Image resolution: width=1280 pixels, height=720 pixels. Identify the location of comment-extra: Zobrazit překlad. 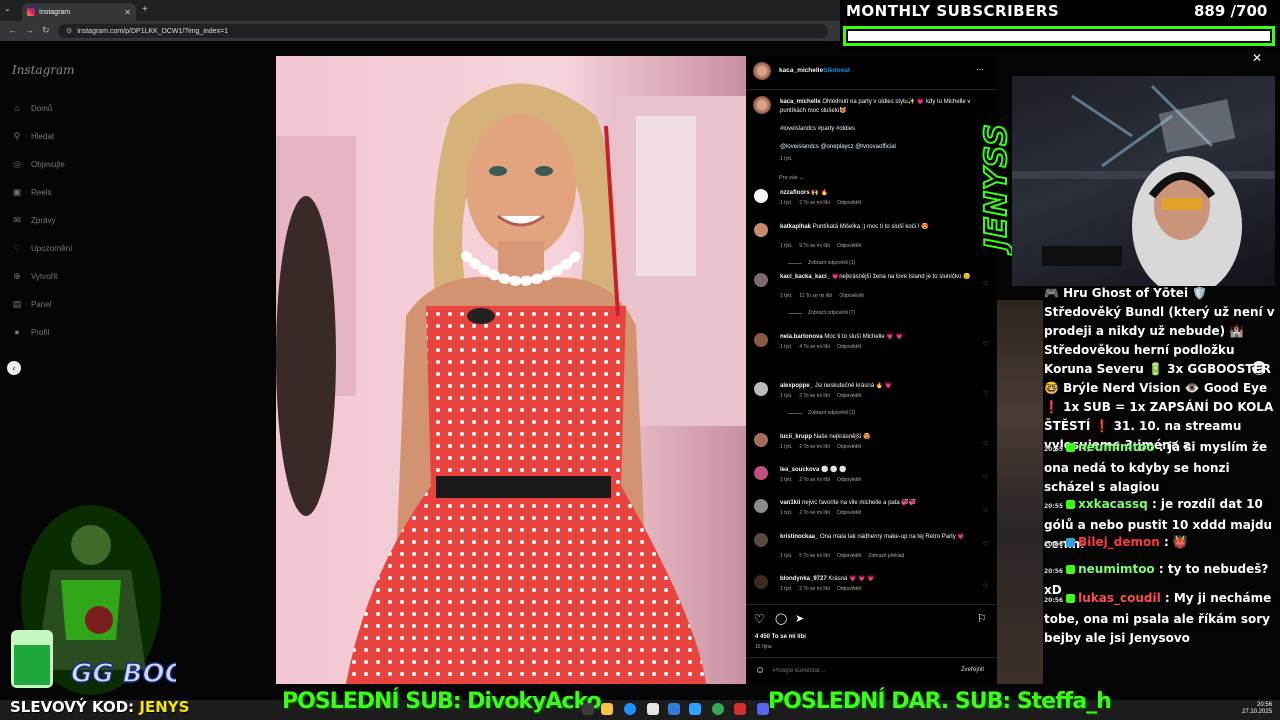
(886, 556).